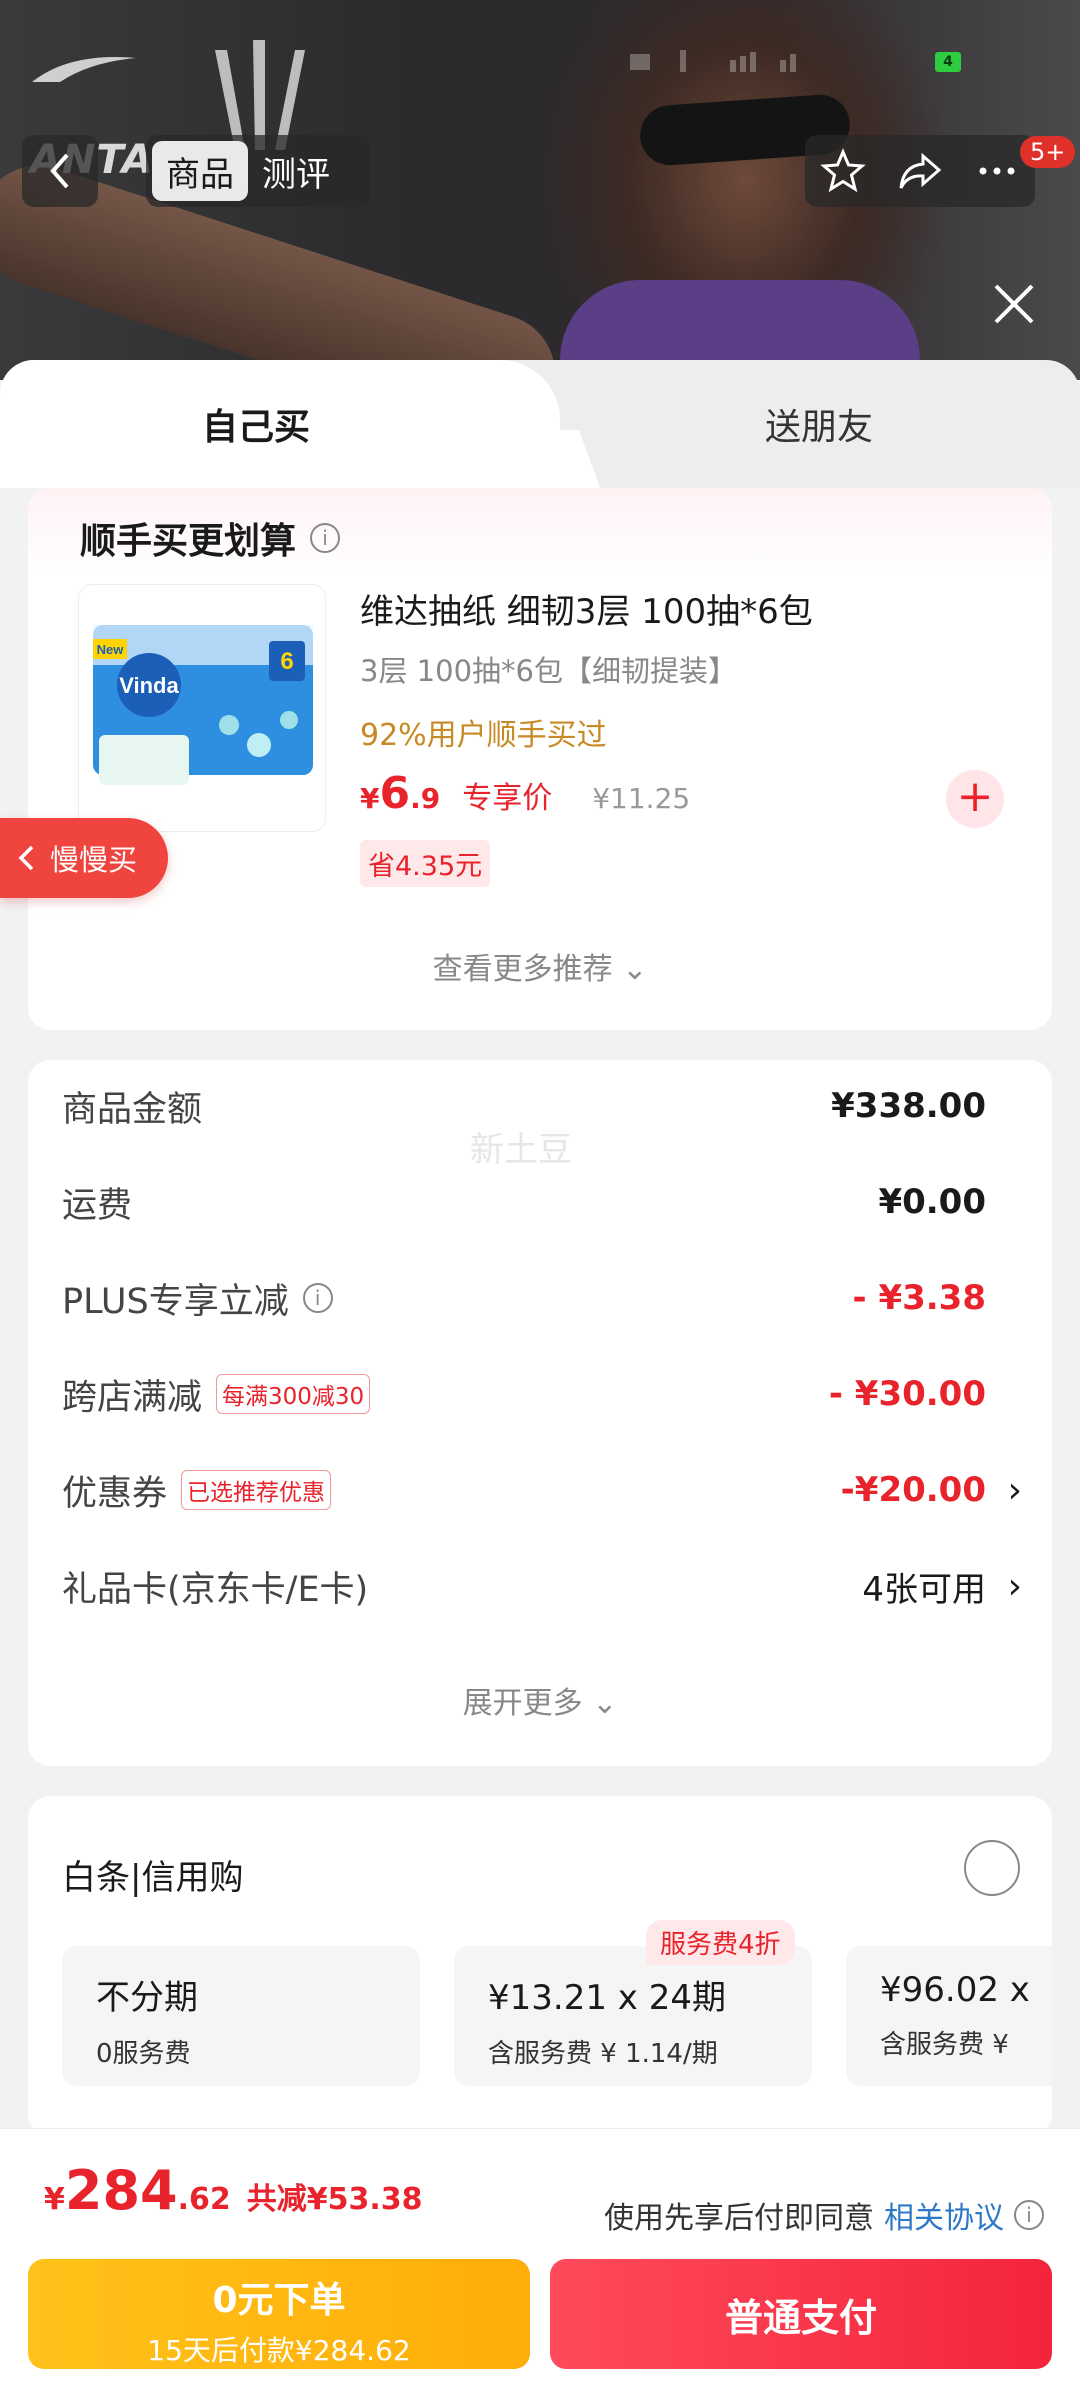 Image resolution: width=1080 pixels, height=2400 pixels. I want to click on addon-title-text: 顺手买更划算, so click(188, 541).